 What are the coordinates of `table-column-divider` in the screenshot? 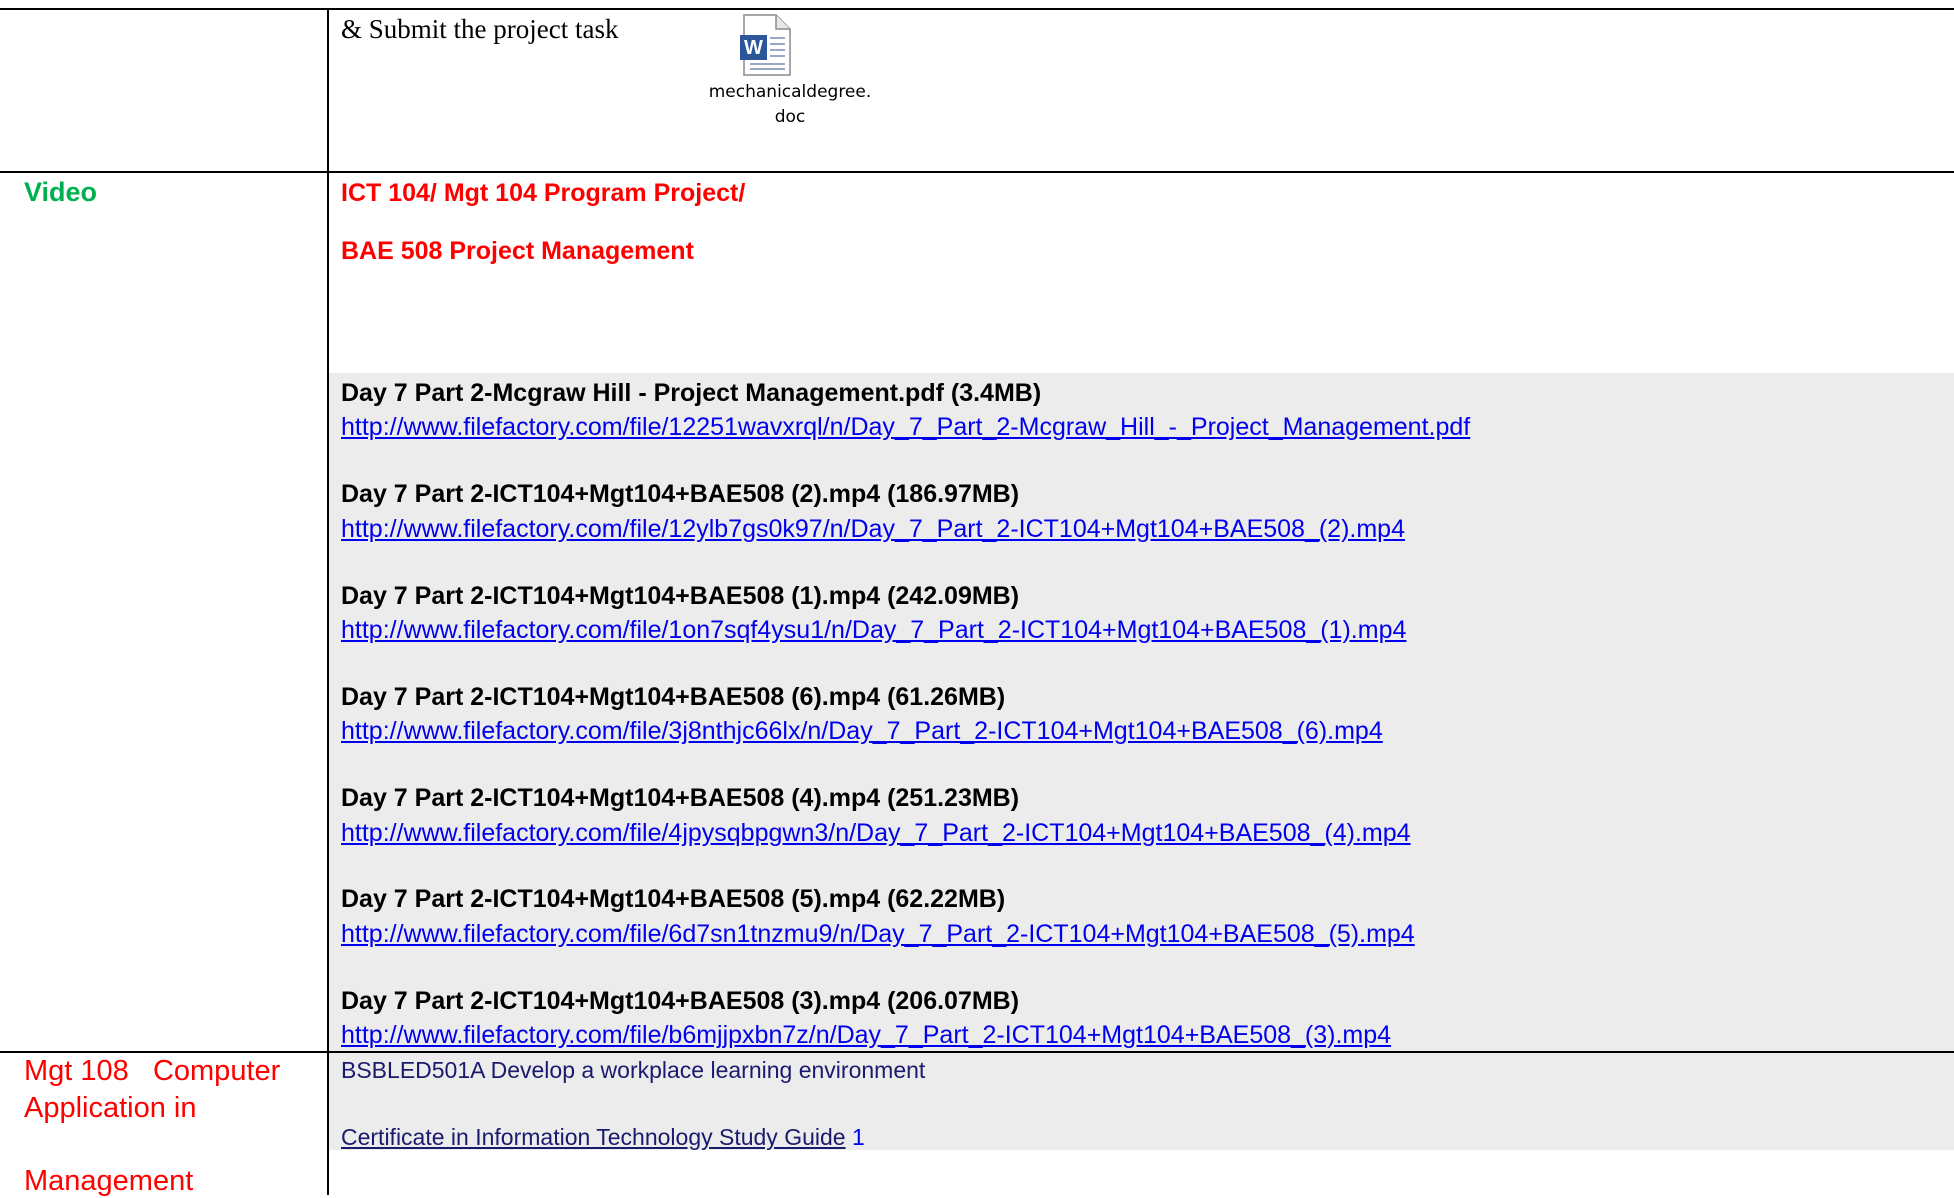 It's located at (328, 601).